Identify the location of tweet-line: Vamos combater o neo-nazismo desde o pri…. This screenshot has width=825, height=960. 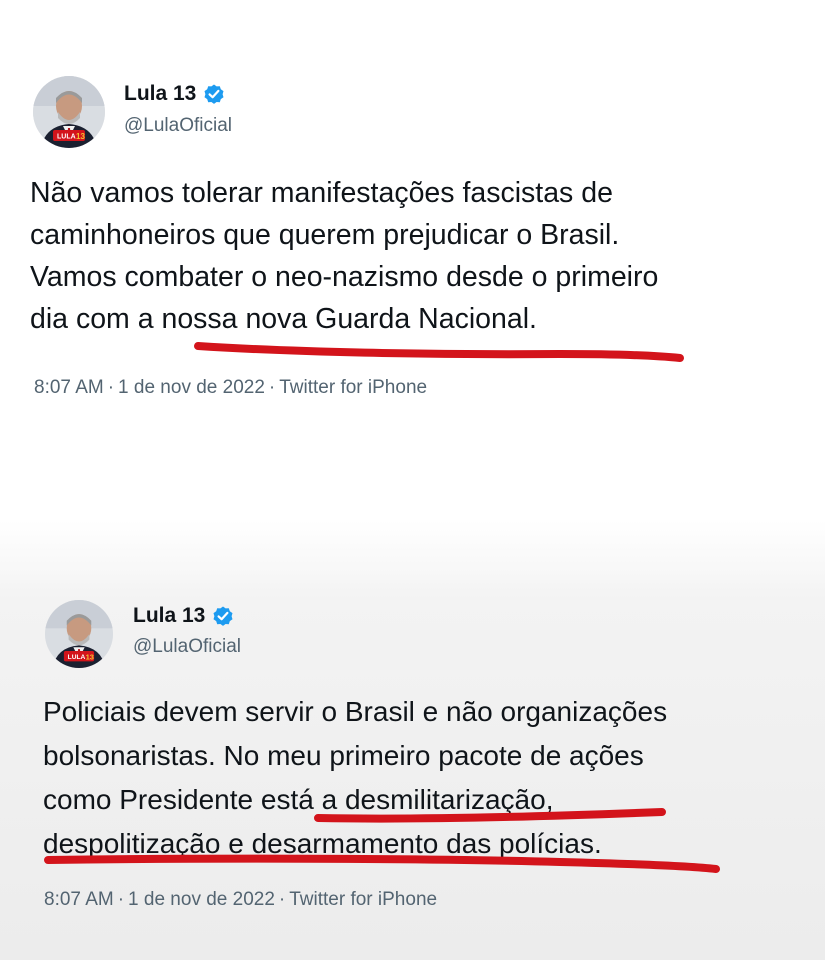
(344, 277).